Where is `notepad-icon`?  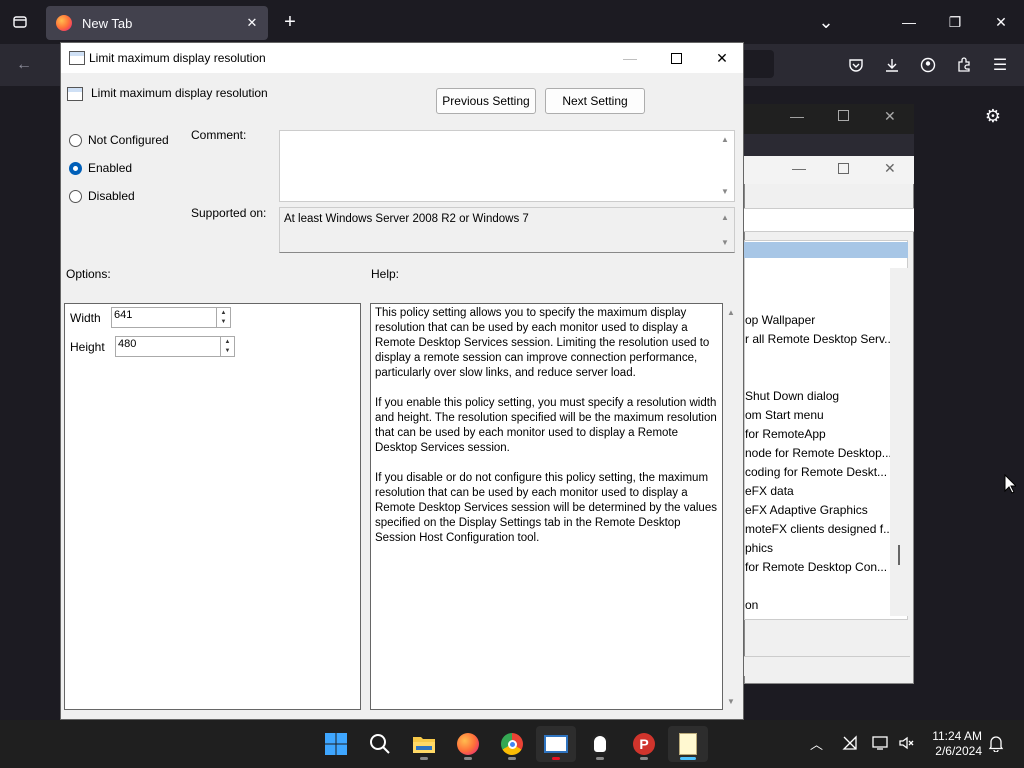 notepad-icon is located at coordinates (688, 744).